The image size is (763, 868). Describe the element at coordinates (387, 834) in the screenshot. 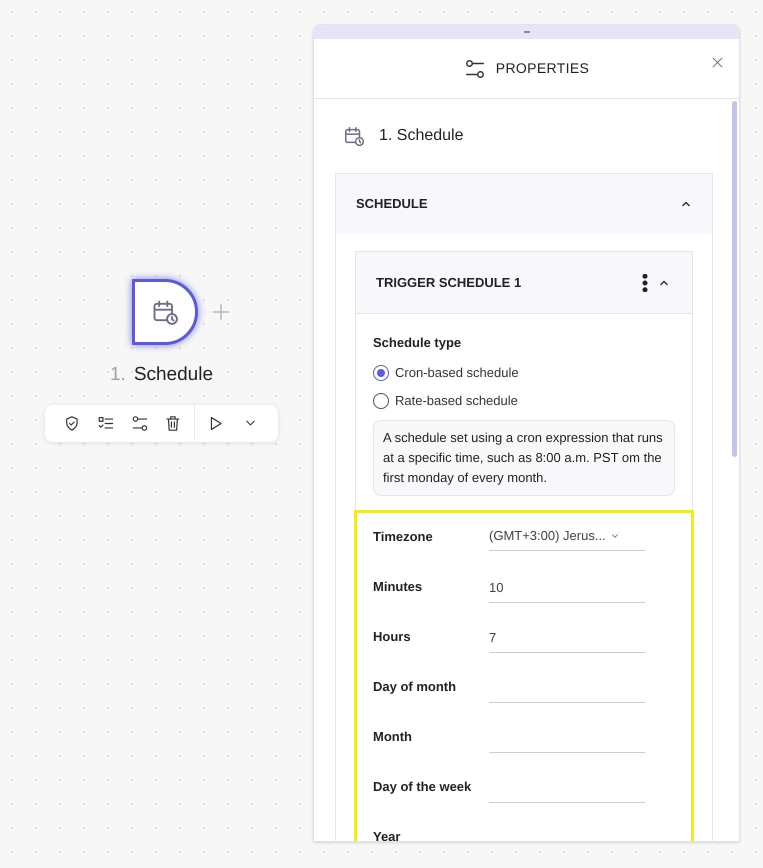

I see `field-label: Year` at that location.